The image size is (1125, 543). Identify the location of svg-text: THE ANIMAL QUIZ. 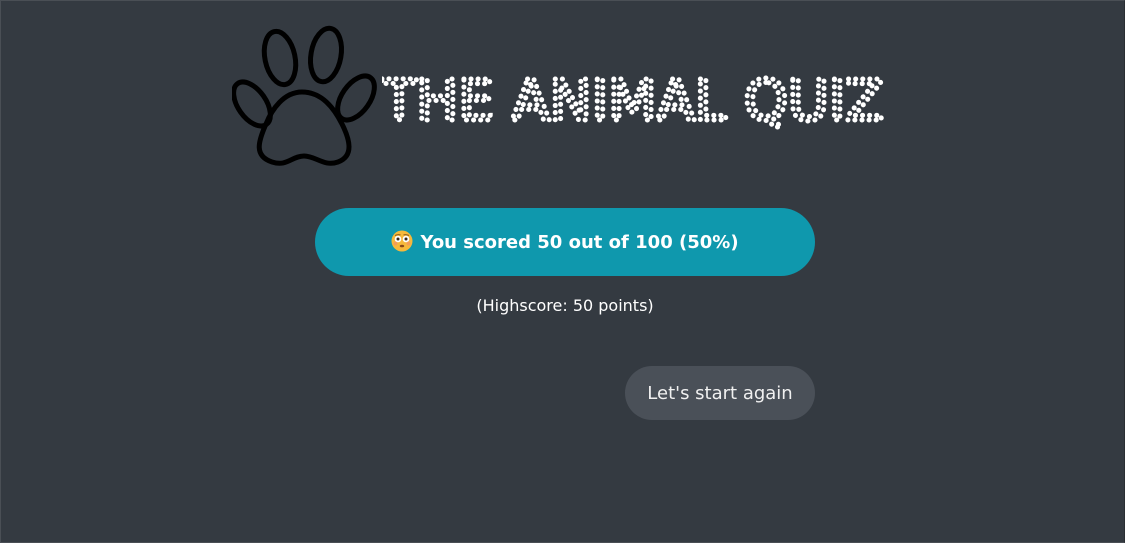
(633, 101).